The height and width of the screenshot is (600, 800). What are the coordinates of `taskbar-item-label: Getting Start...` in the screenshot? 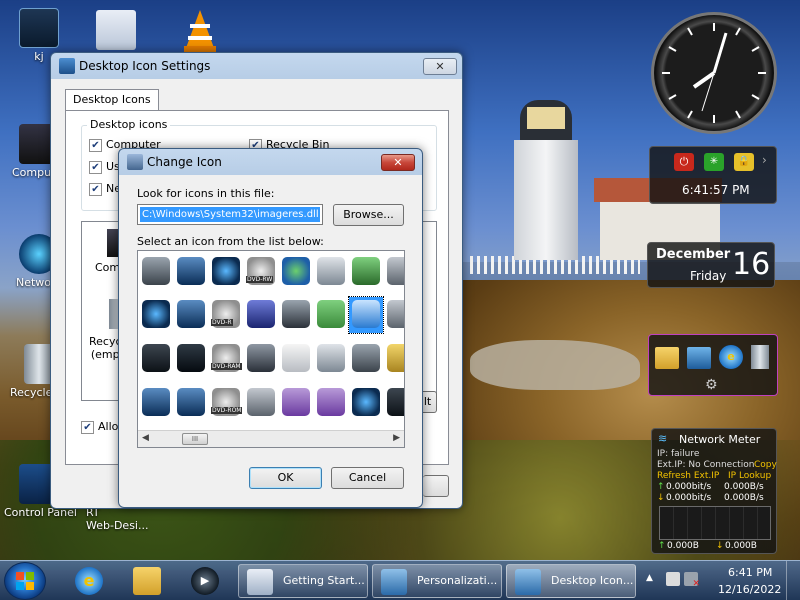 It's located at (324, 580).